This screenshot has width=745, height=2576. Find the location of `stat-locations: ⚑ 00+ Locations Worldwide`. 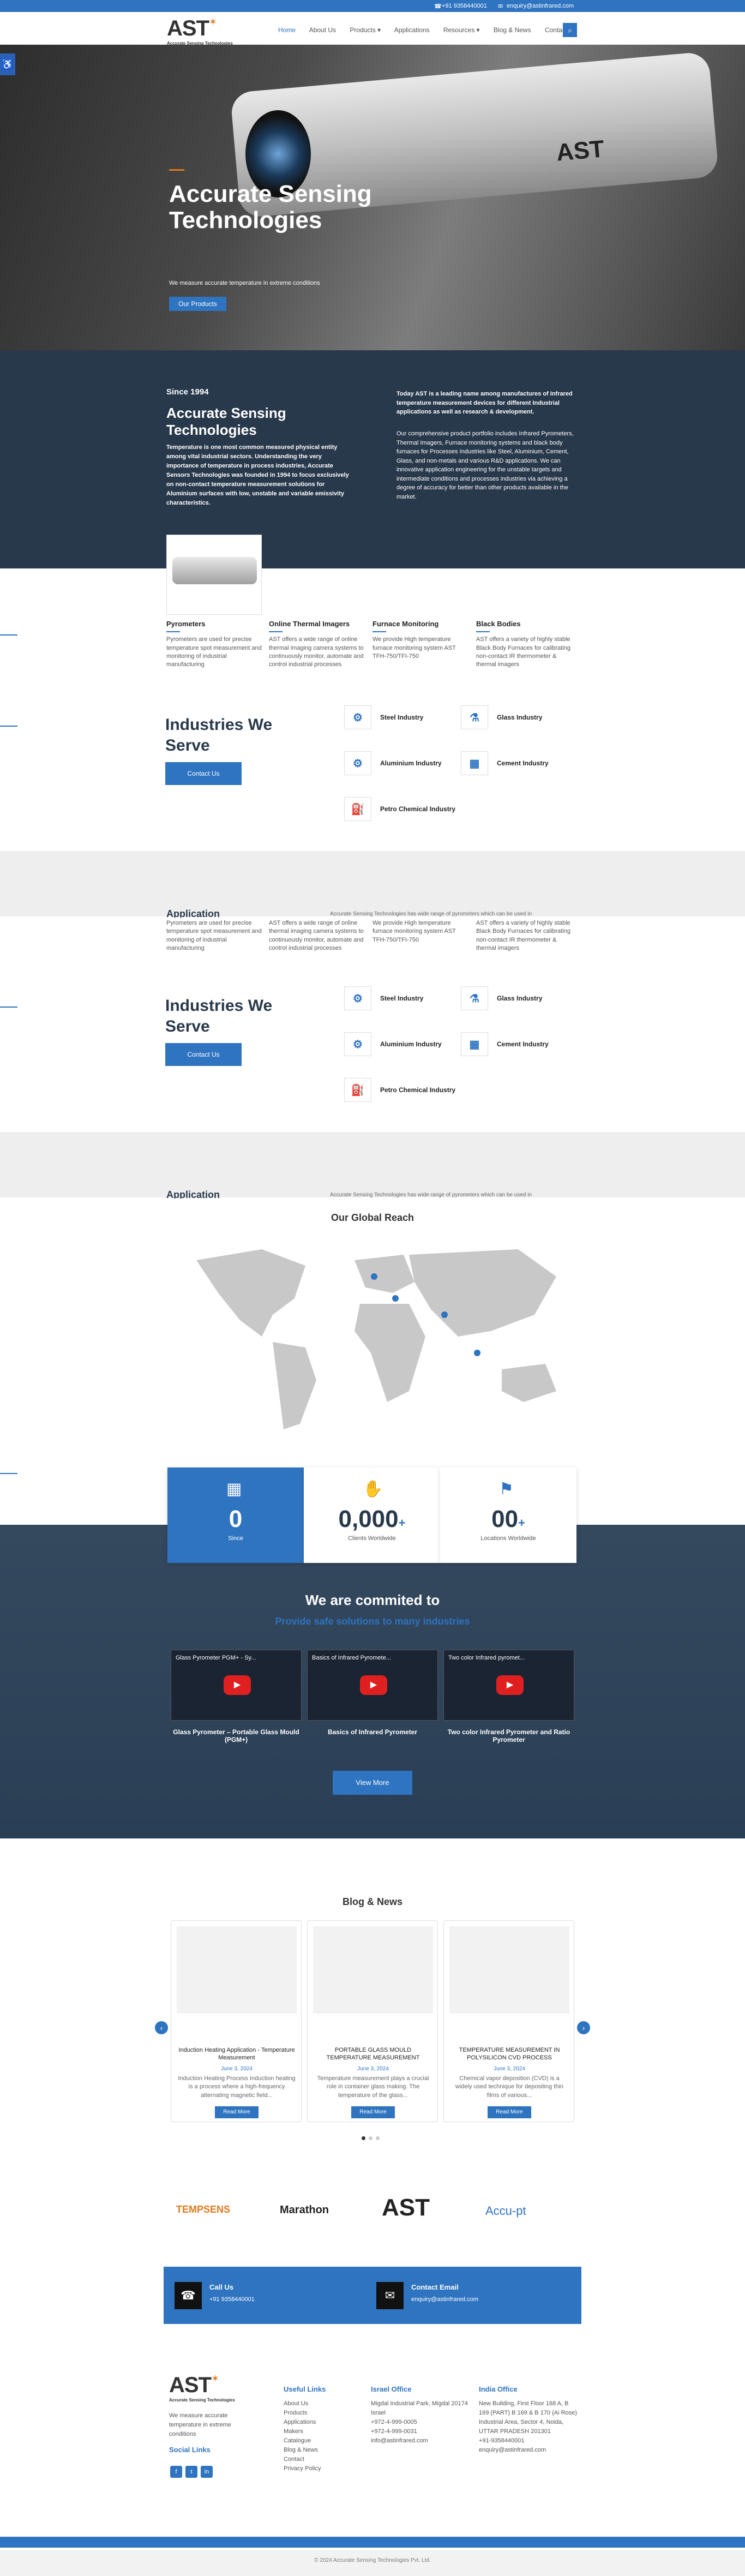

stat-locations: ⚑ 00+ Locations Worldwide is located at coordinates (508, 1515).